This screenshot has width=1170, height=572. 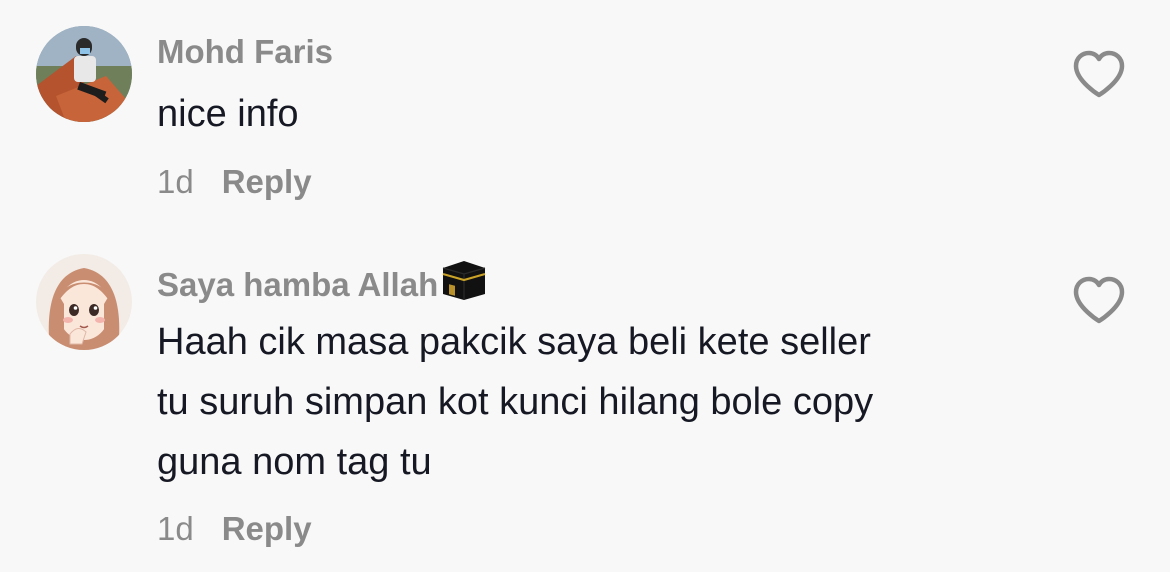 I want to click on comment-username: Saya hamba Allah, so click(x=322, y=284).